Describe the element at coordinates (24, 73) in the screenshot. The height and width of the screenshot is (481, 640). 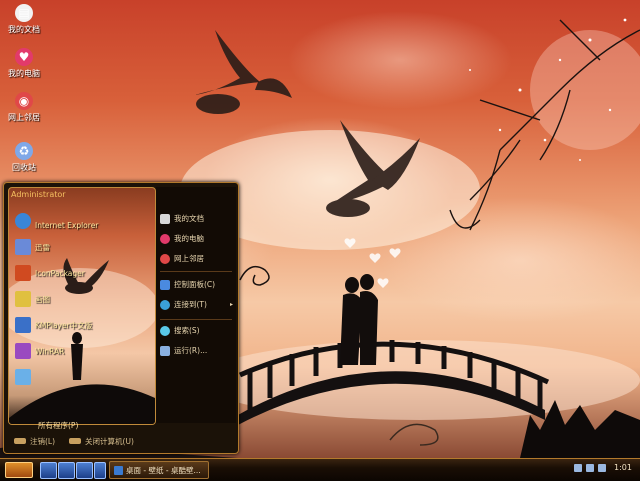
I see `desktop-icon-label: 我的电脑` at that location.